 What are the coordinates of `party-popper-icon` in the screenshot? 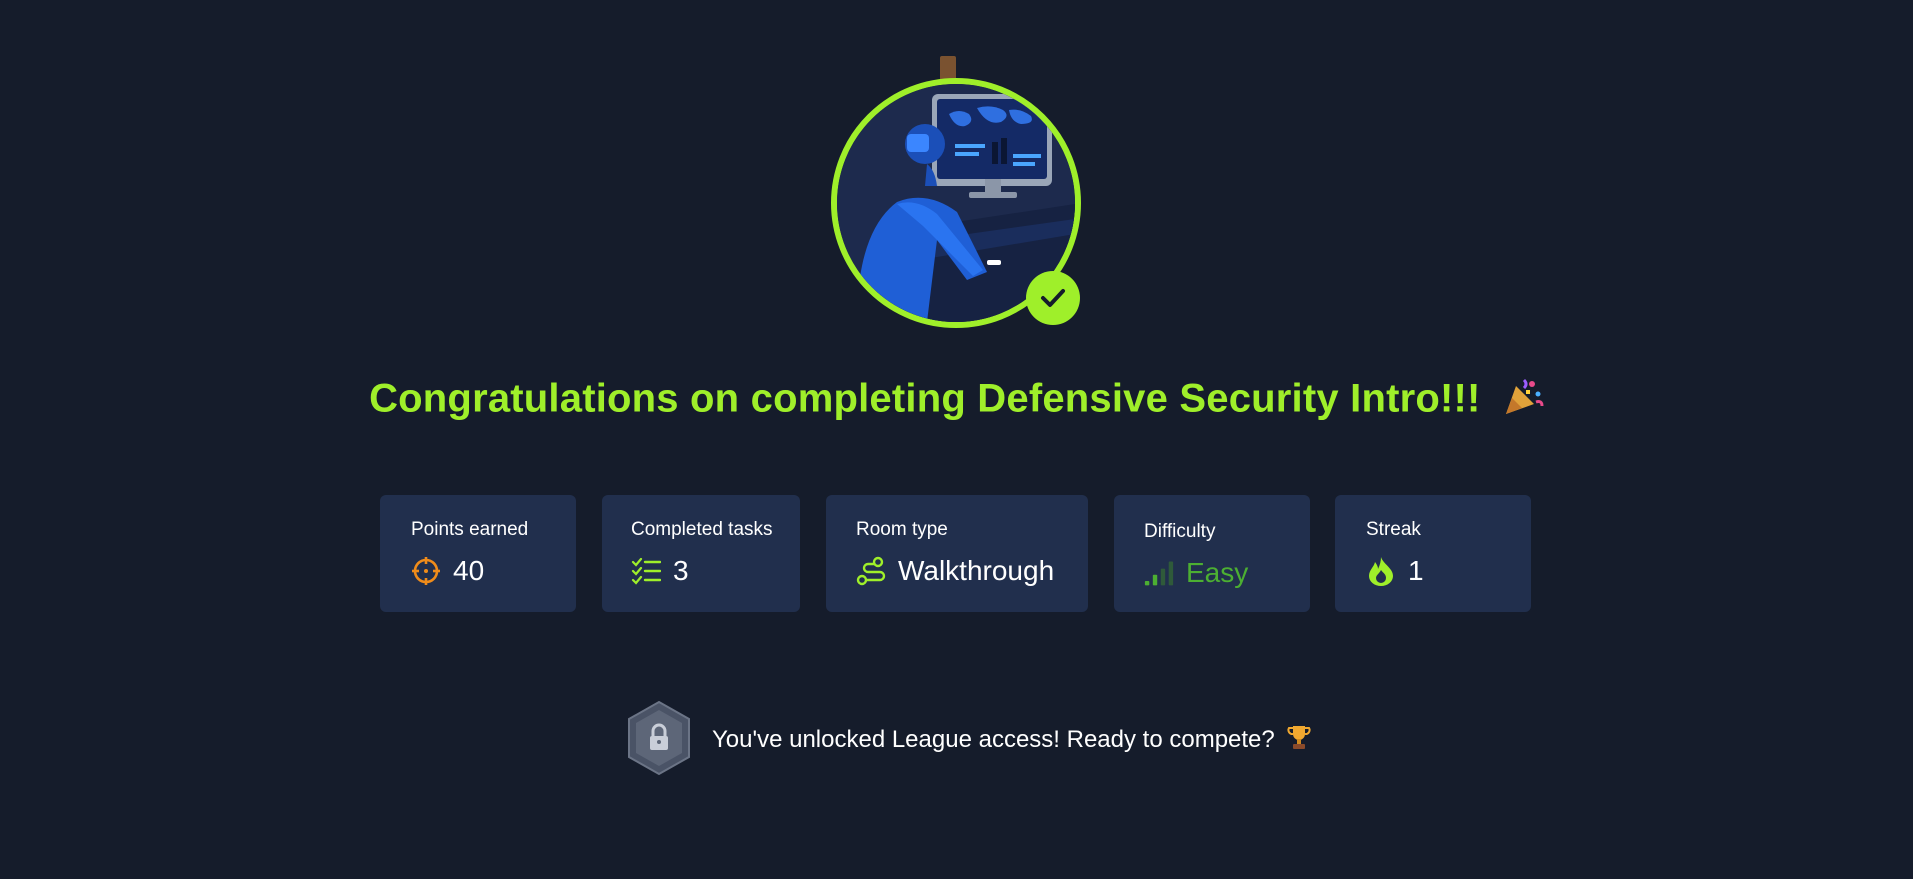 It's located at (1523, 401).